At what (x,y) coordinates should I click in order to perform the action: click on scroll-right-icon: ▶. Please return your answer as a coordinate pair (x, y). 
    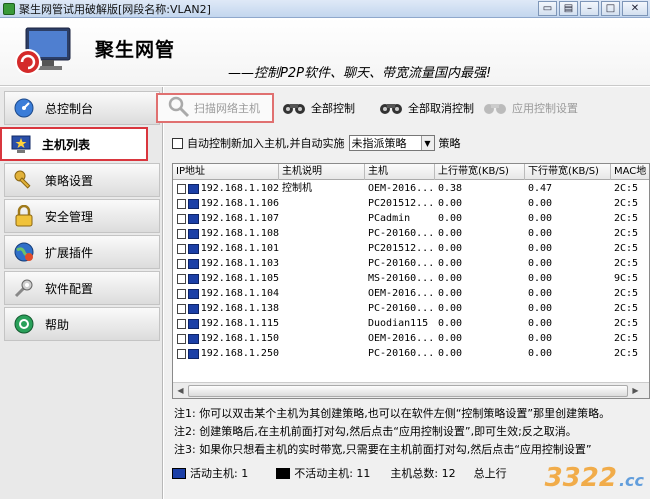
    Looking at the image, I should click on (635, 390).